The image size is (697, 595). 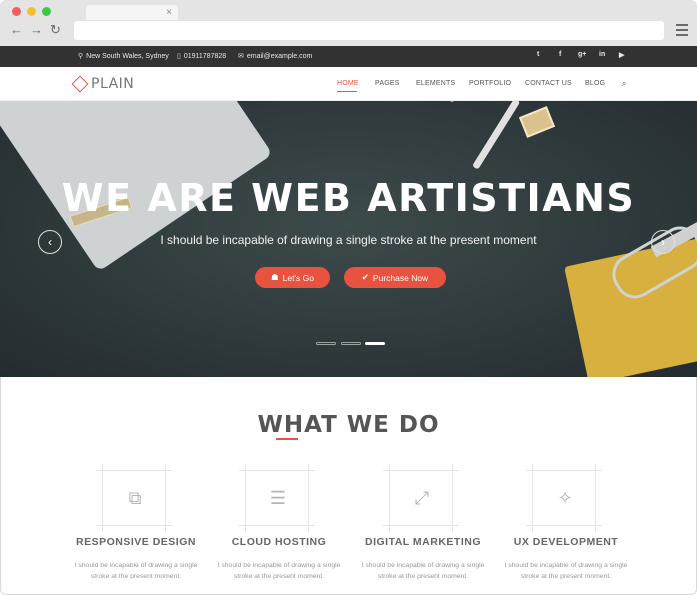 I want to click on chevron-left-icon: ‹, so click(x=50, y=242).